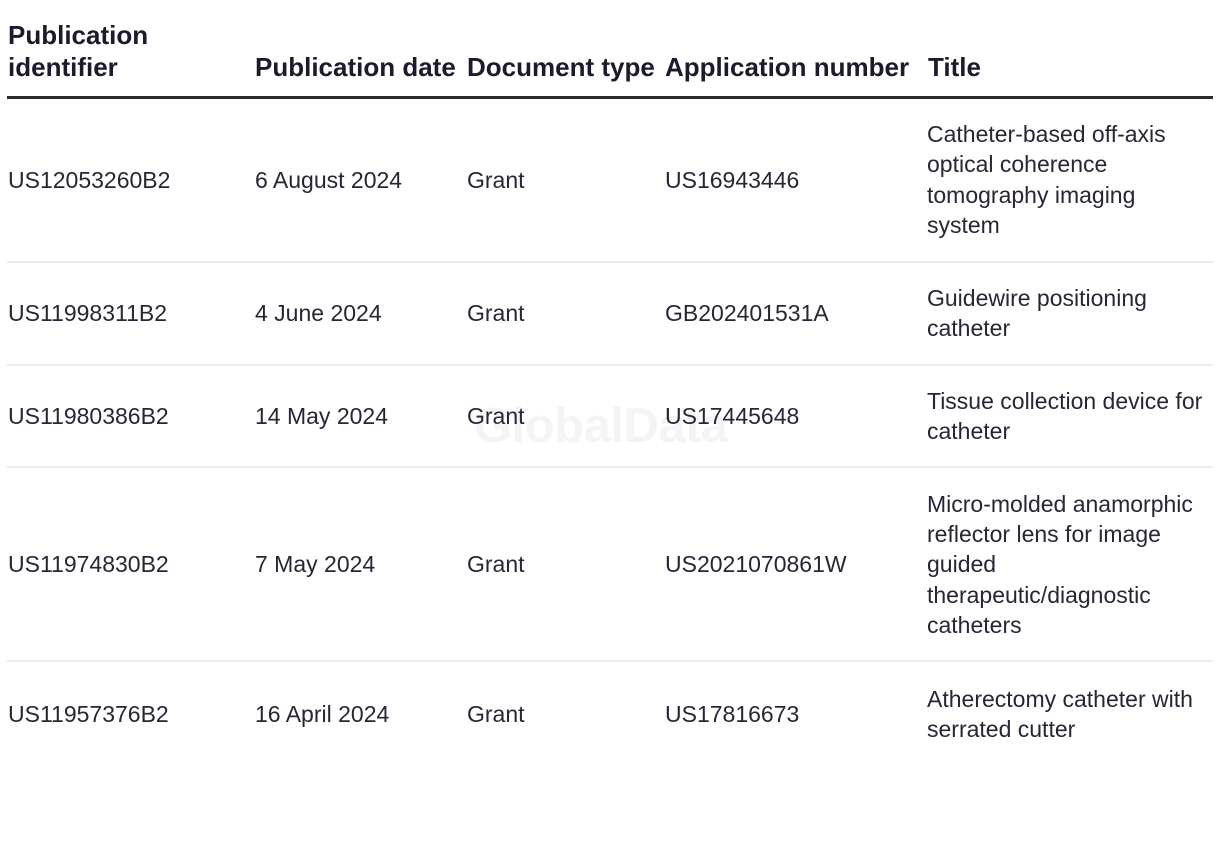  Describe the element at coordinates (796, 49) in the screenshot. I see `column-header-application-number: Application number` at that location.